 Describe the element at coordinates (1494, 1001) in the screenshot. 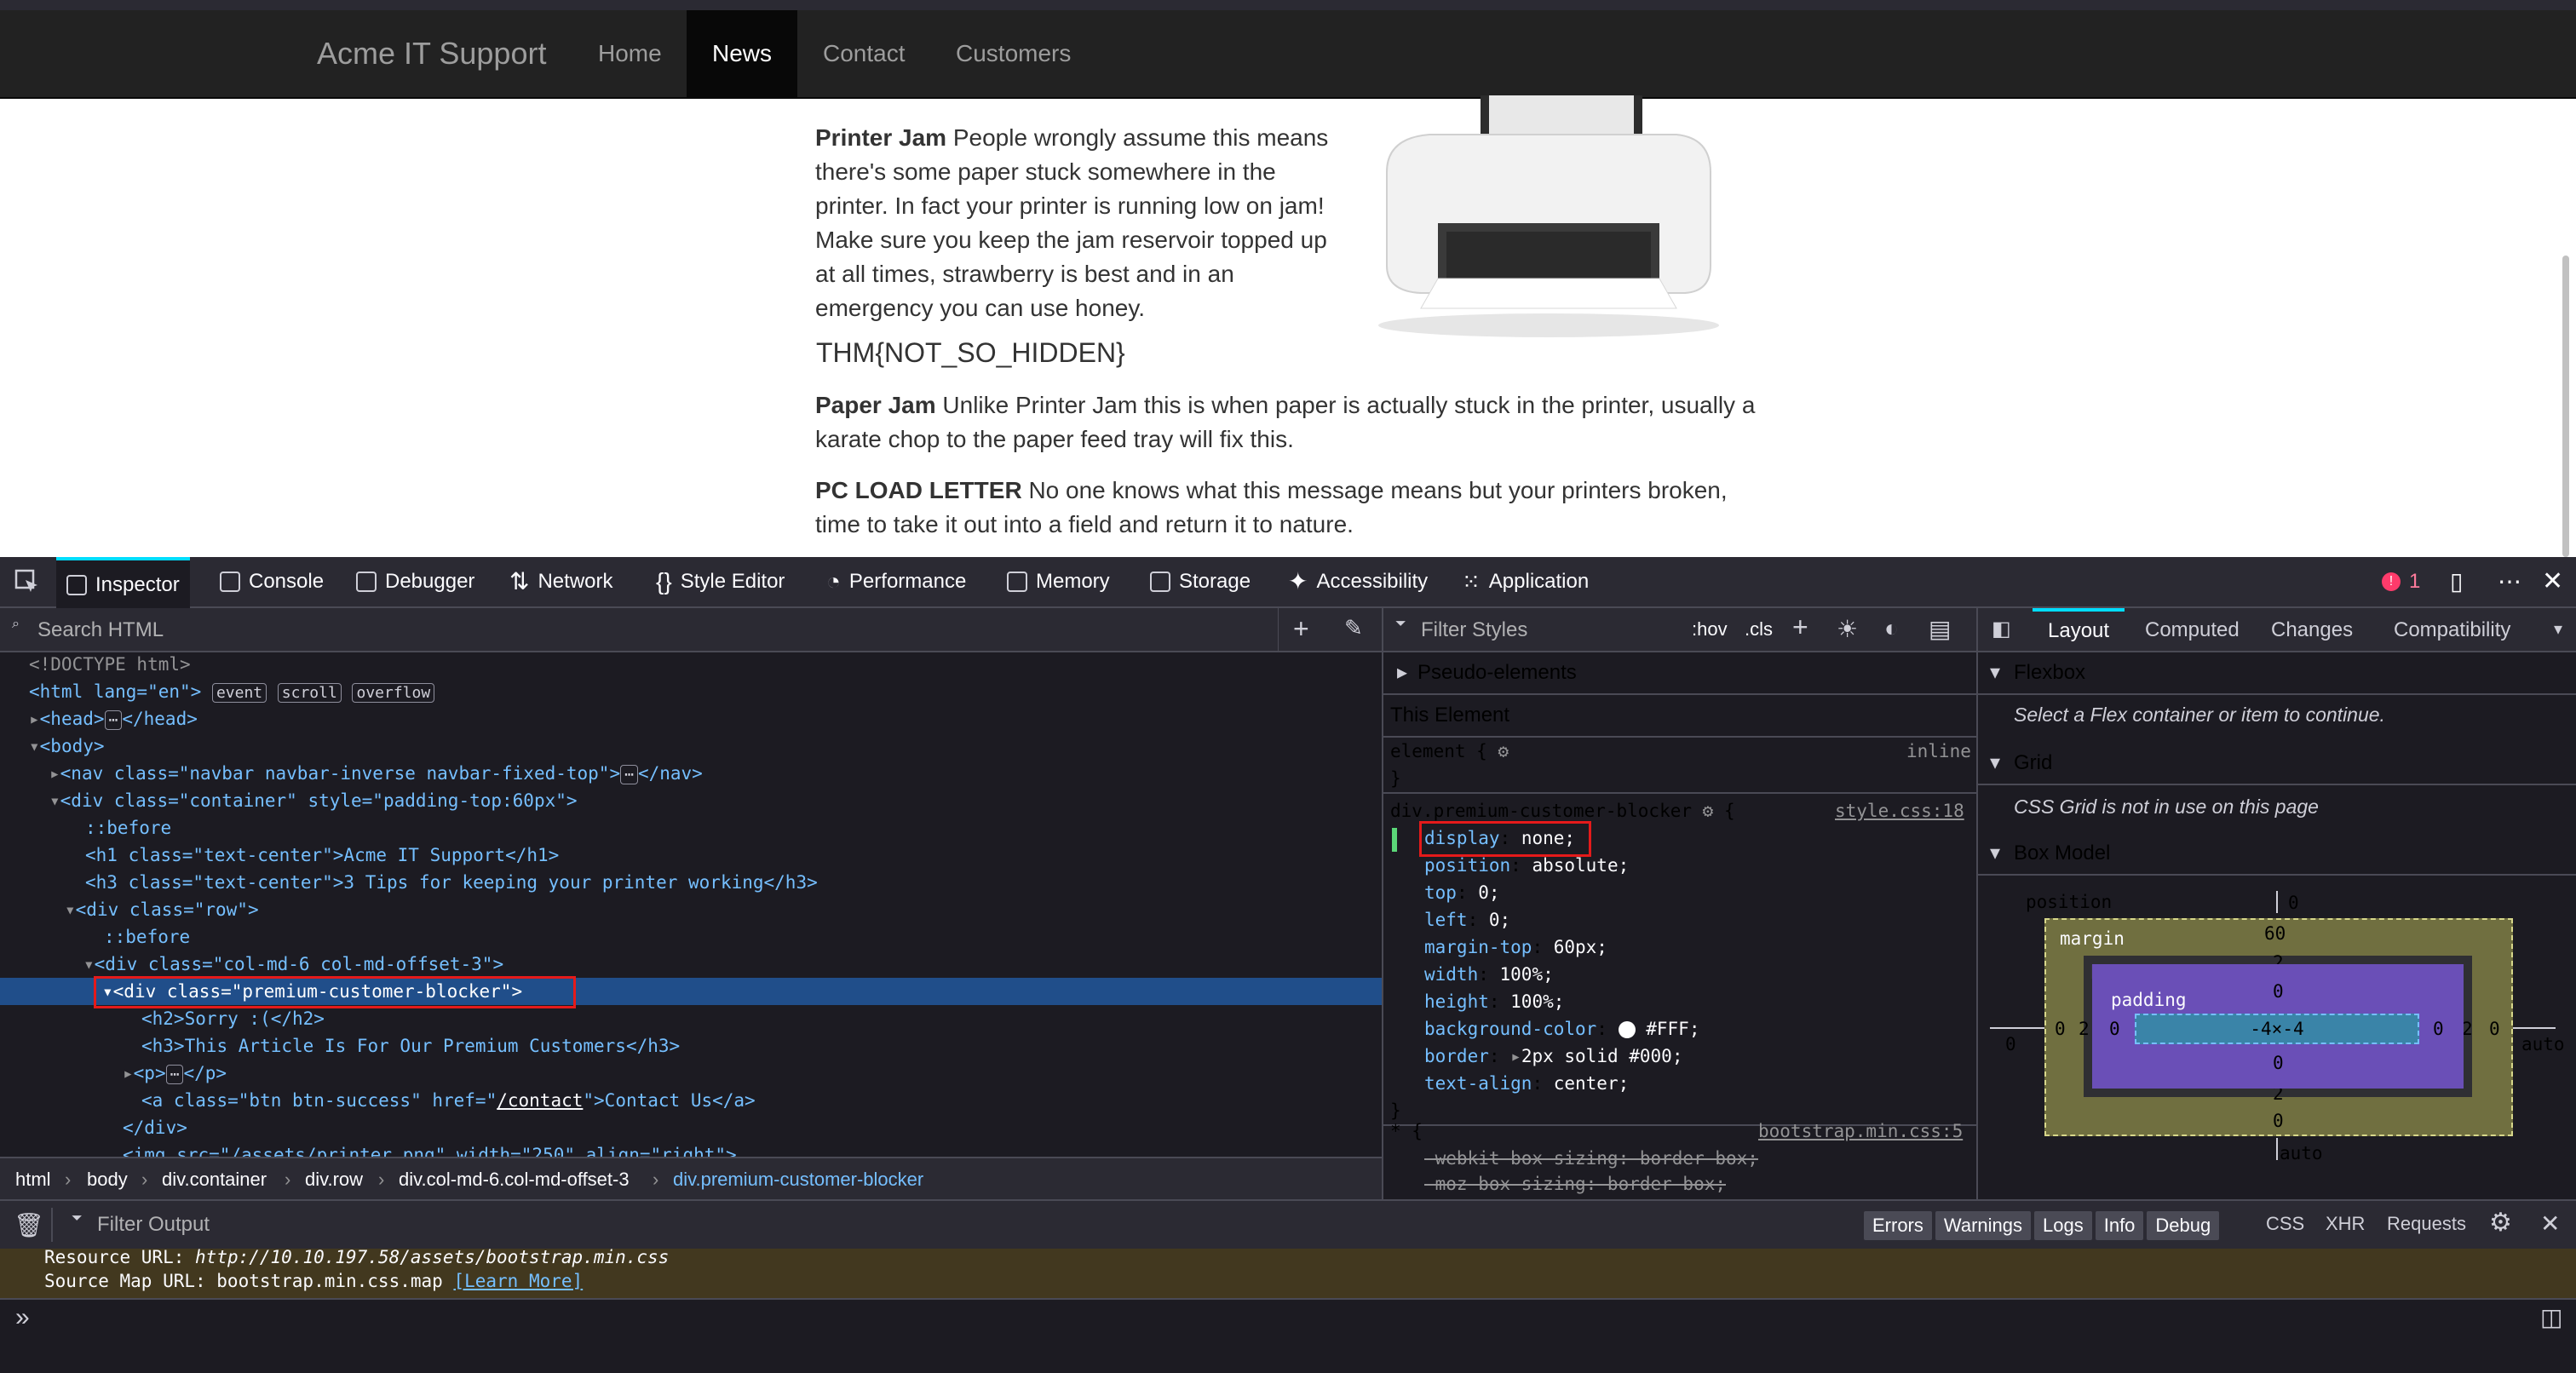

I see `decl-height: height: 100%;` at that location.